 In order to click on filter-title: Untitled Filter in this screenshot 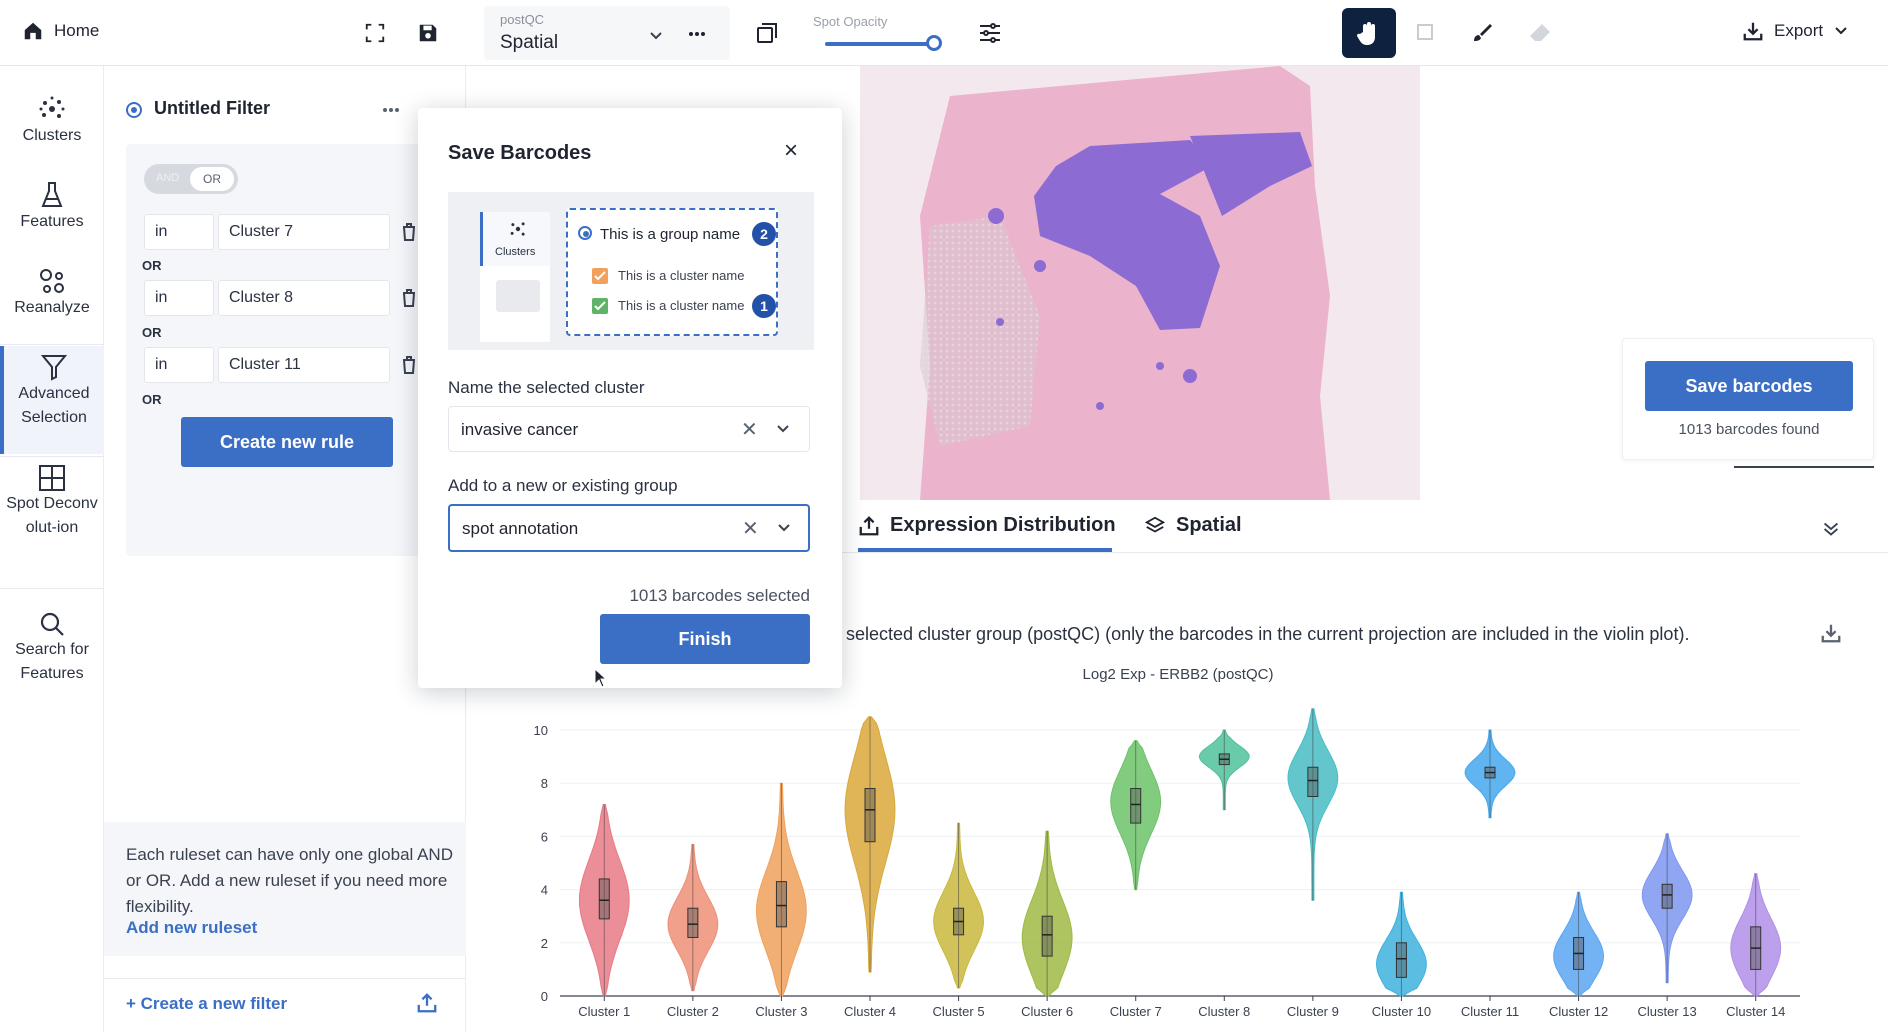, I will do `click(212, 108)`.